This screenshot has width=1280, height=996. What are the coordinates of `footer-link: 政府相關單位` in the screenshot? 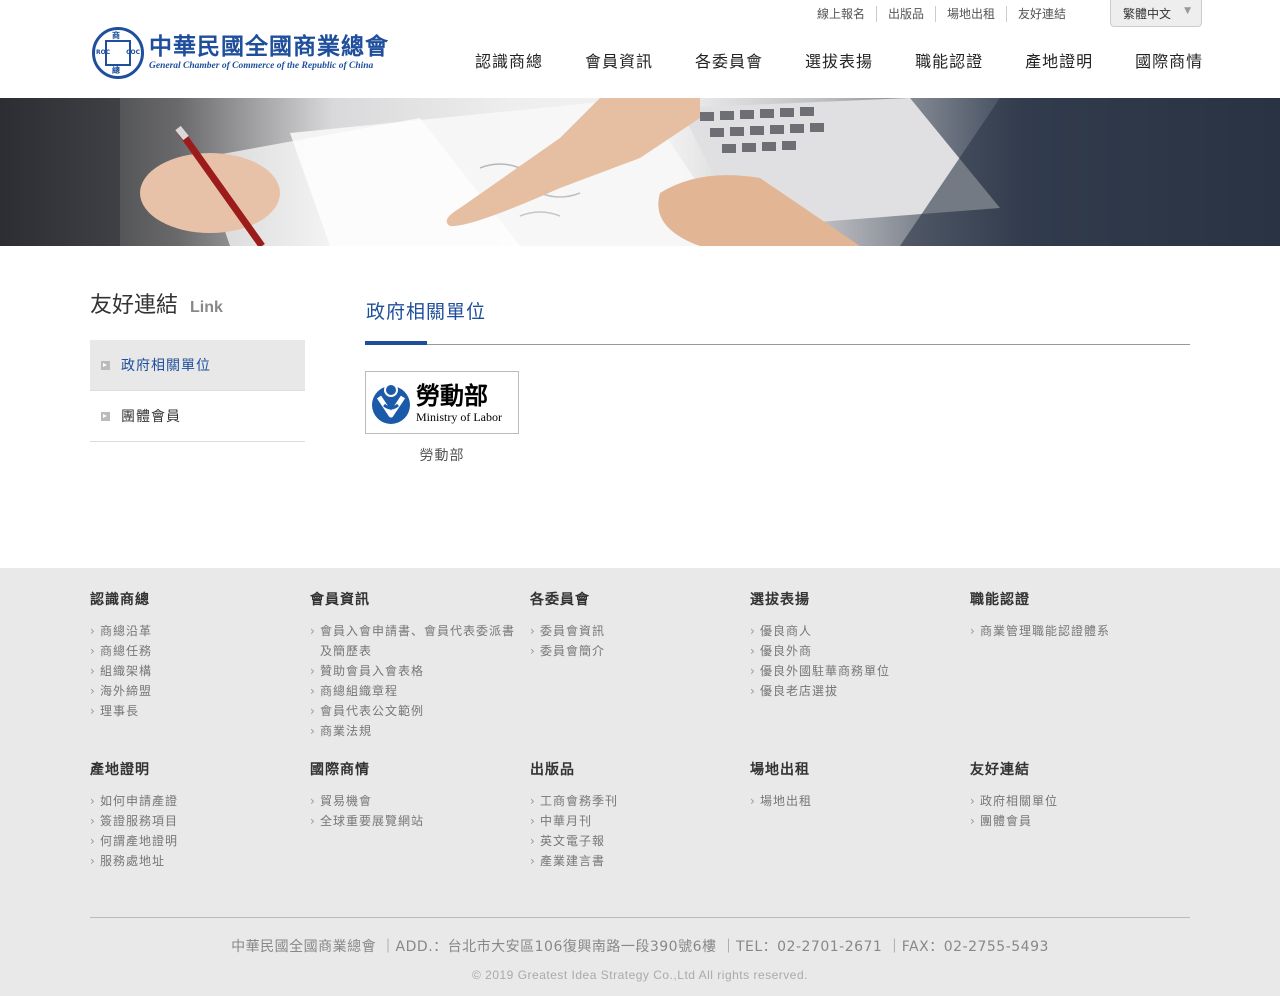 It's located at (1080, 801).